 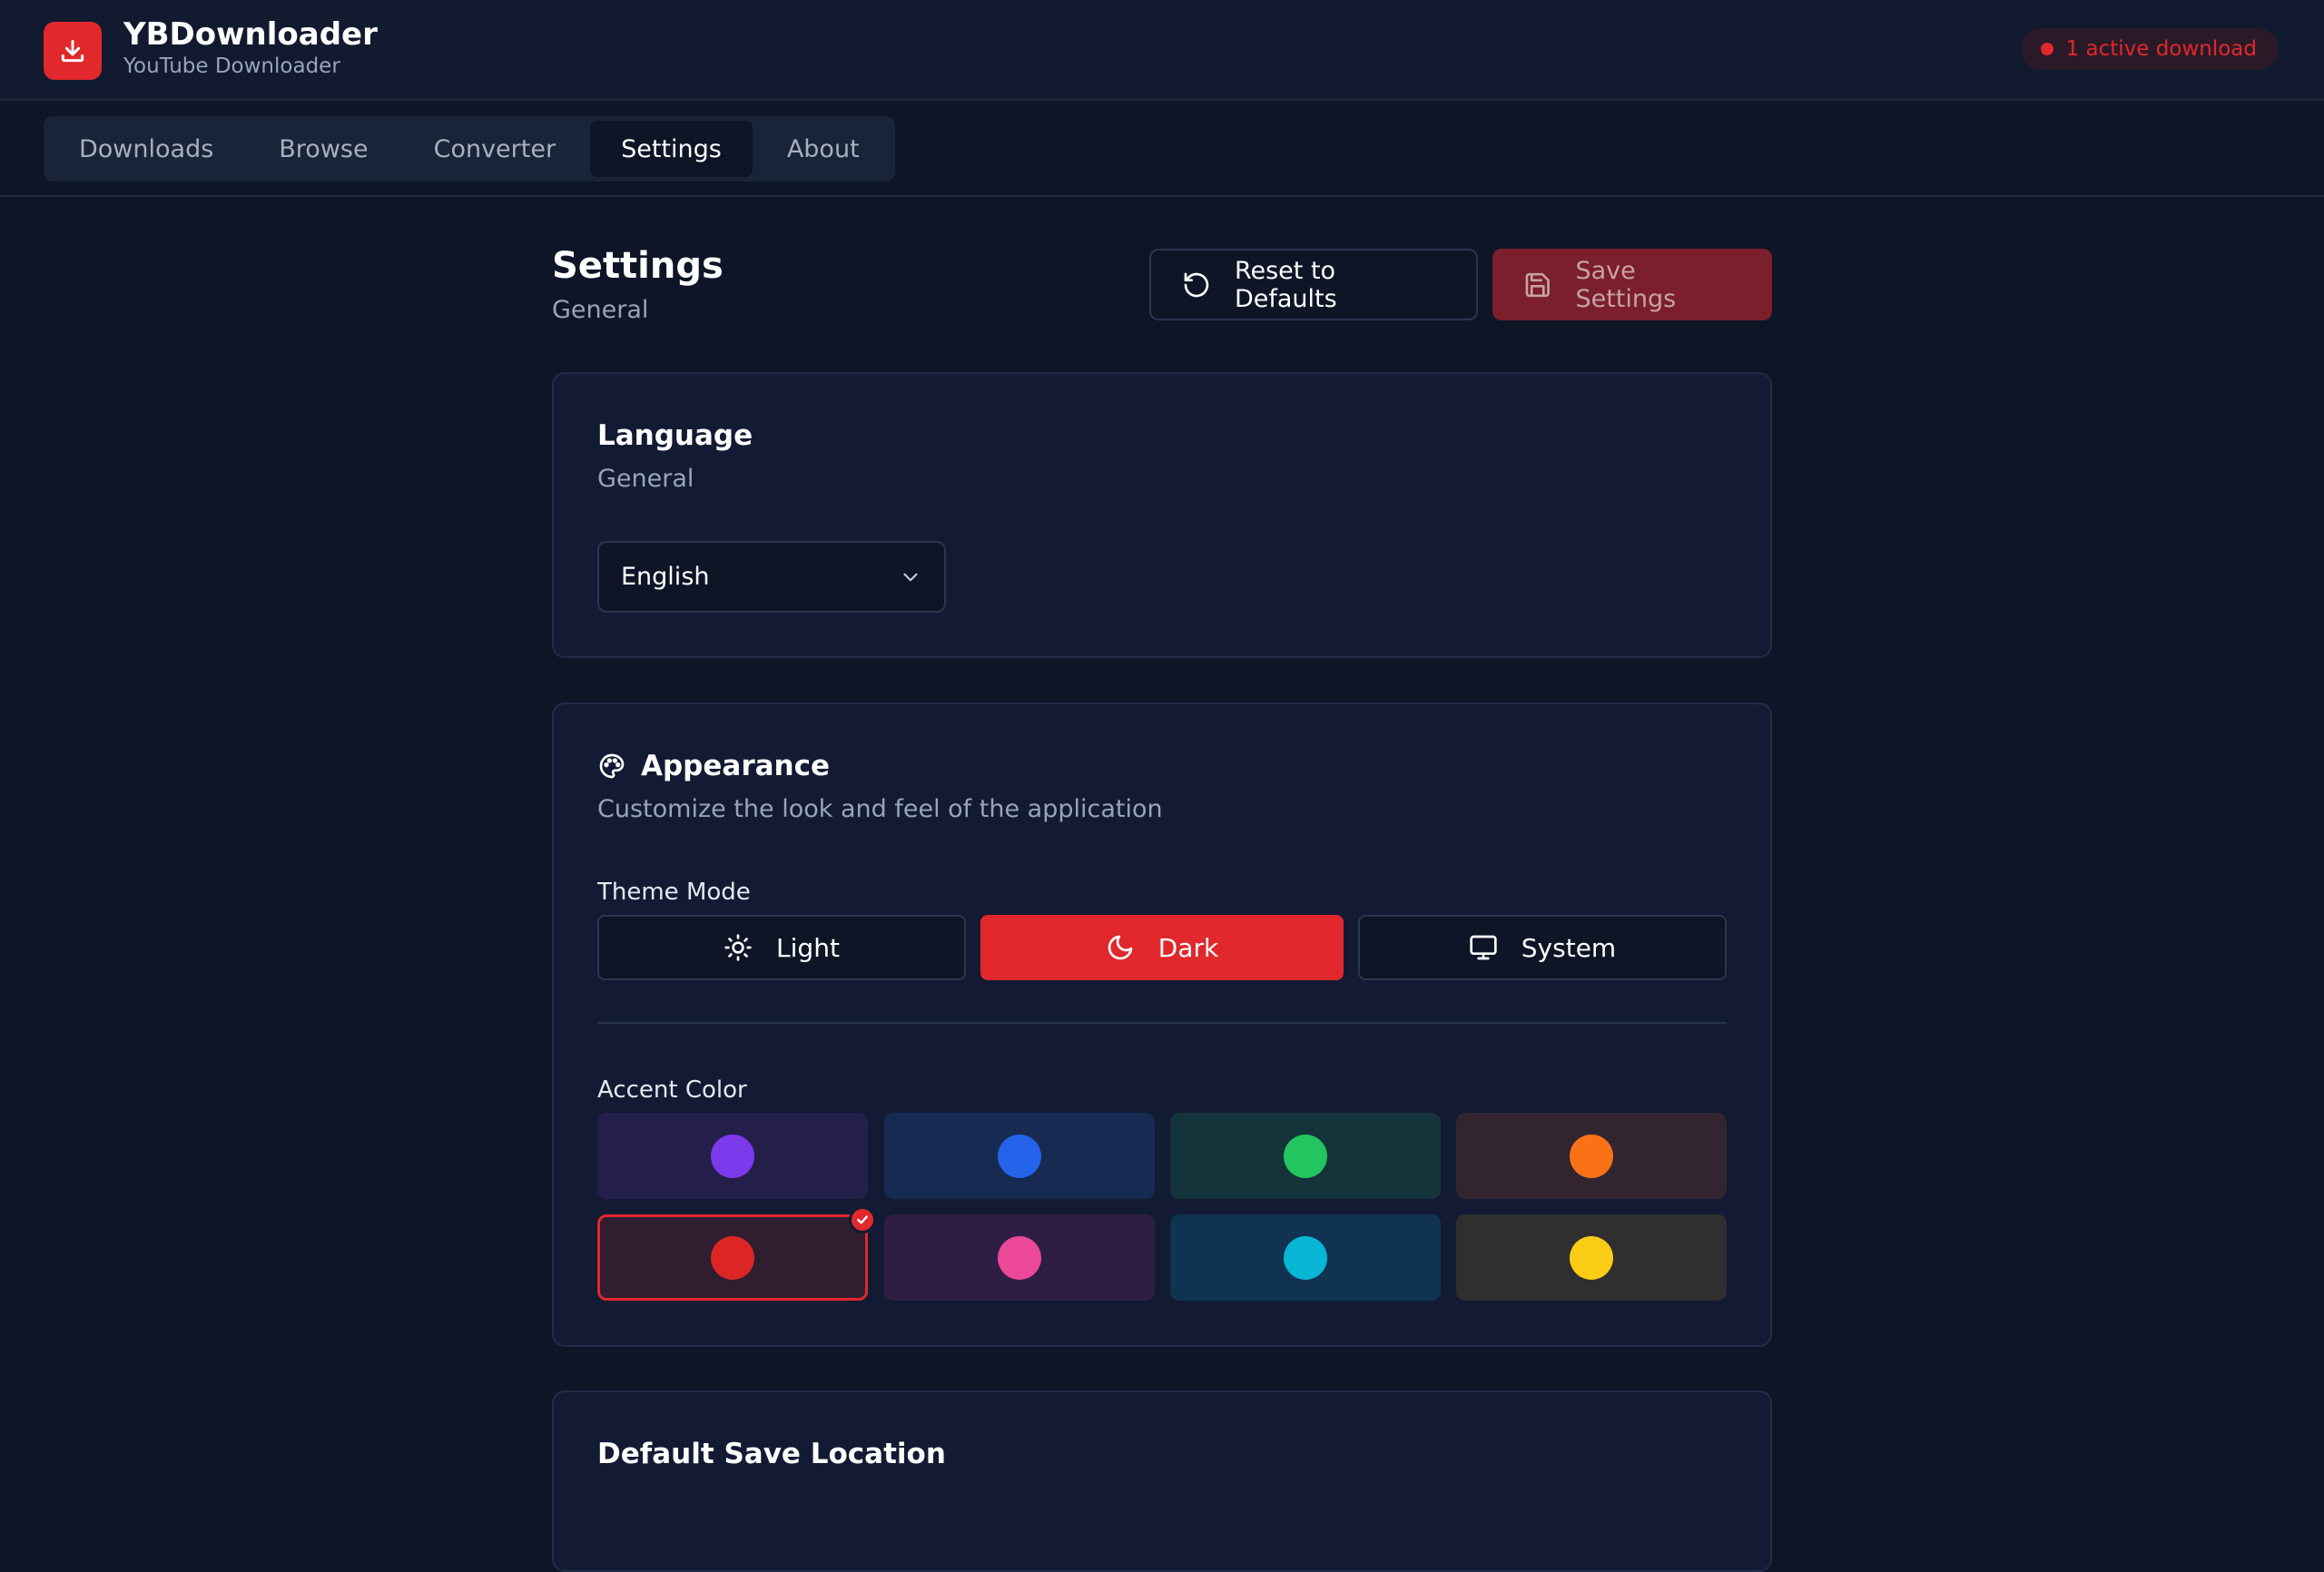 I want to click on tab-converter: Converter, so click(x=494, y=149).